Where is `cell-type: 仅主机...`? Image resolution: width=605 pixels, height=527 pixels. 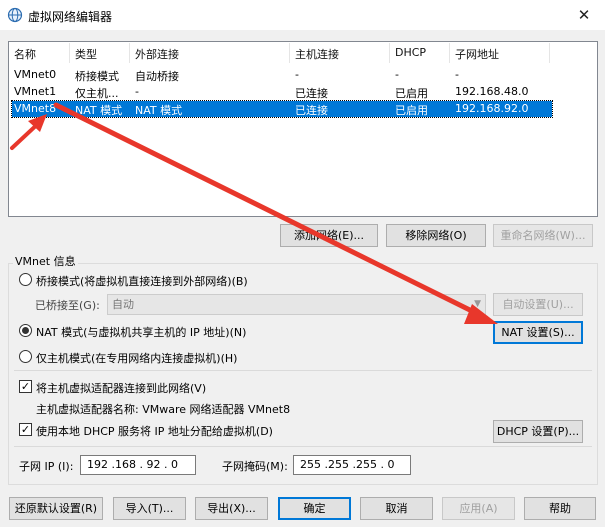 cell-type: 仅主机... is located at coordinates (97, 93).